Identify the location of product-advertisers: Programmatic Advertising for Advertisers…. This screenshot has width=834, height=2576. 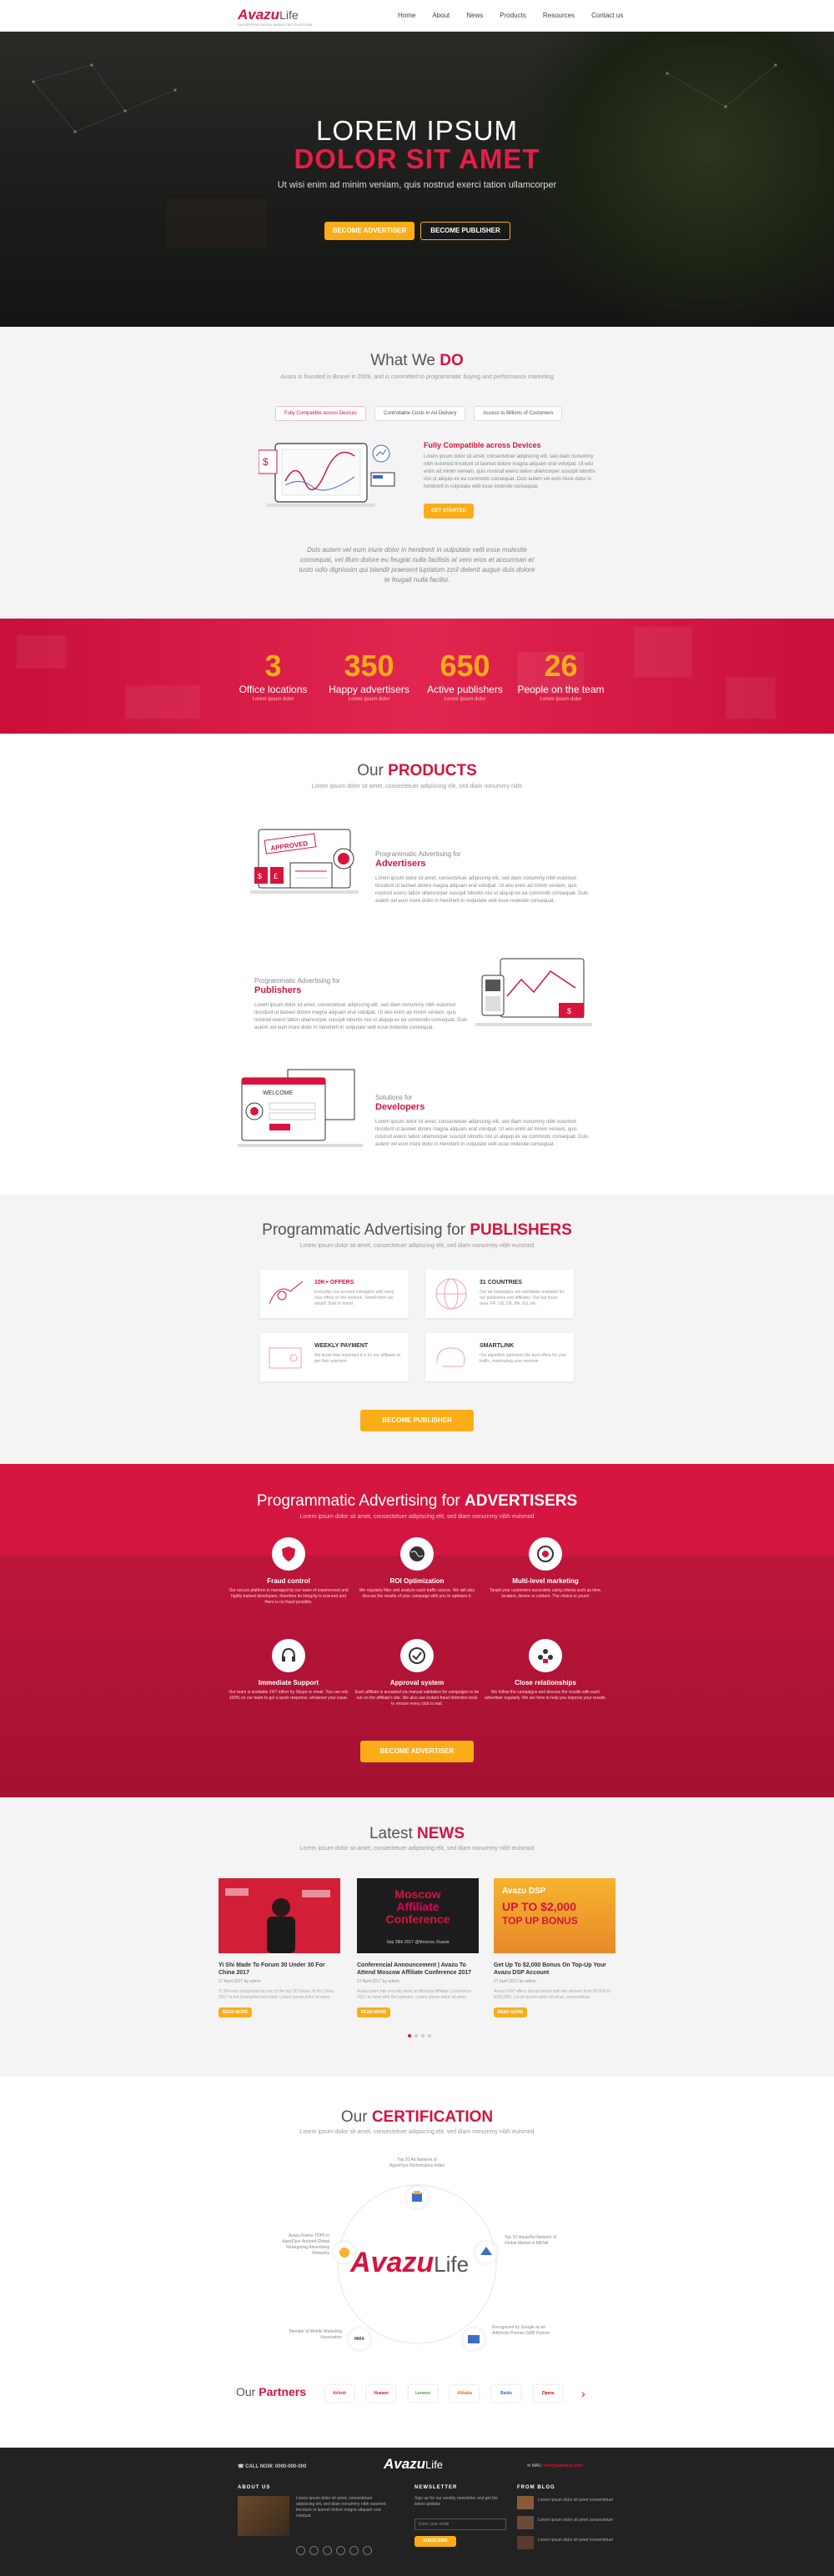
(482, 877).